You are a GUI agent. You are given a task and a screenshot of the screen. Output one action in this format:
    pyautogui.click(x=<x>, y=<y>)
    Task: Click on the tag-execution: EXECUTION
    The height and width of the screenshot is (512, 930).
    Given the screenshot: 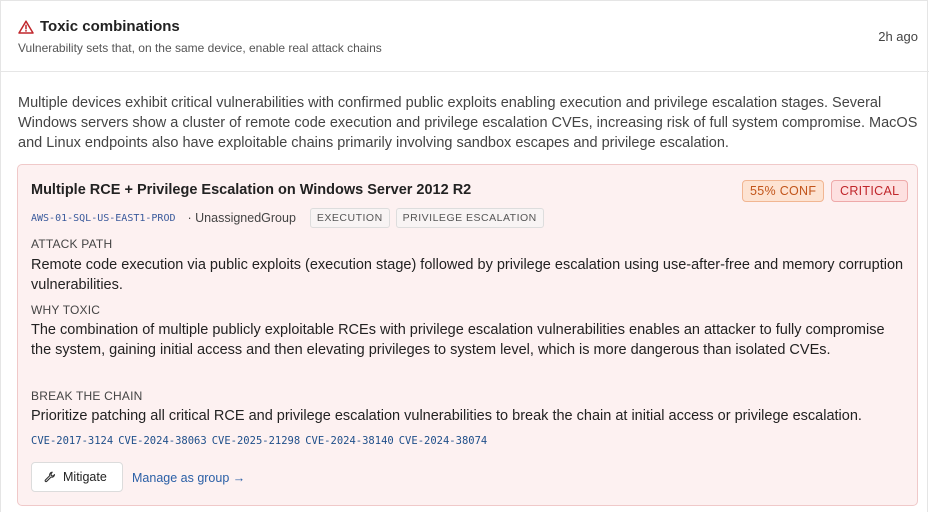 What is the action you would take?
    pyautogui.click(x=349, y=218)
    